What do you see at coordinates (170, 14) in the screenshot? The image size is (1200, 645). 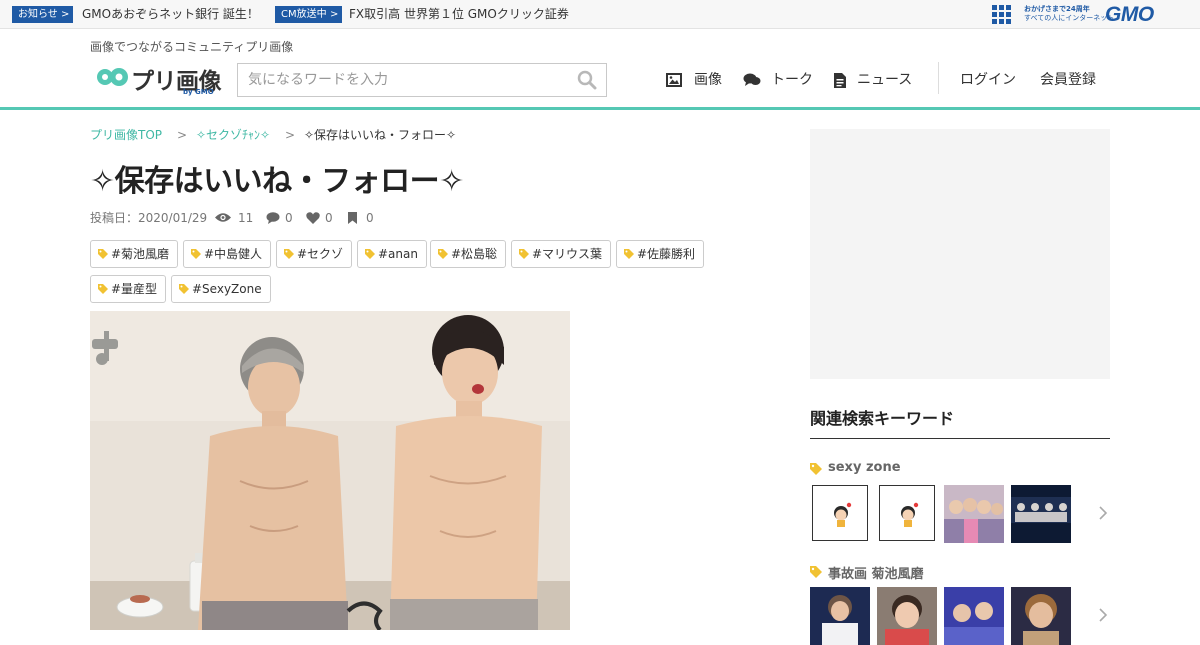 I see `notice-link: GMOあおぞらネット銀行 誕生！` at bounding box center [170, 14].